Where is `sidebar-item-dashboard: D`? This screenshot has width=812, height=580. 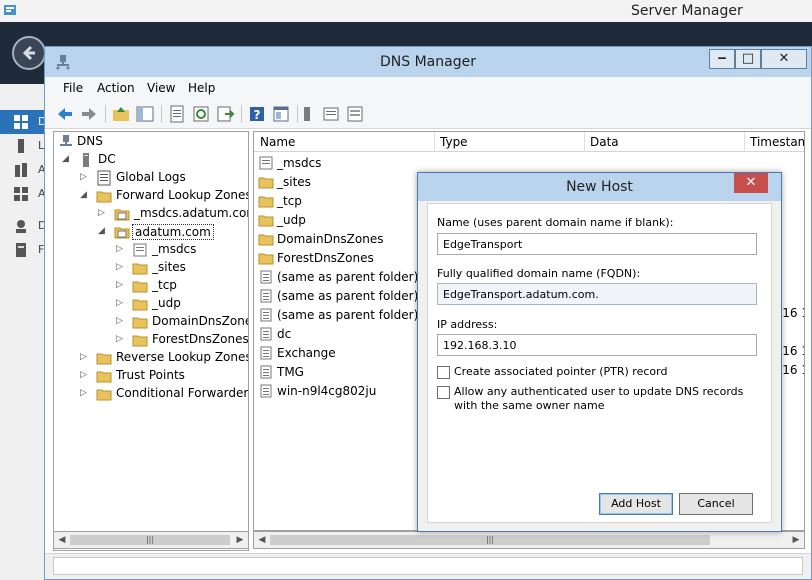
sidebar-item-dashboard: D is located at coordinates (23, 122).